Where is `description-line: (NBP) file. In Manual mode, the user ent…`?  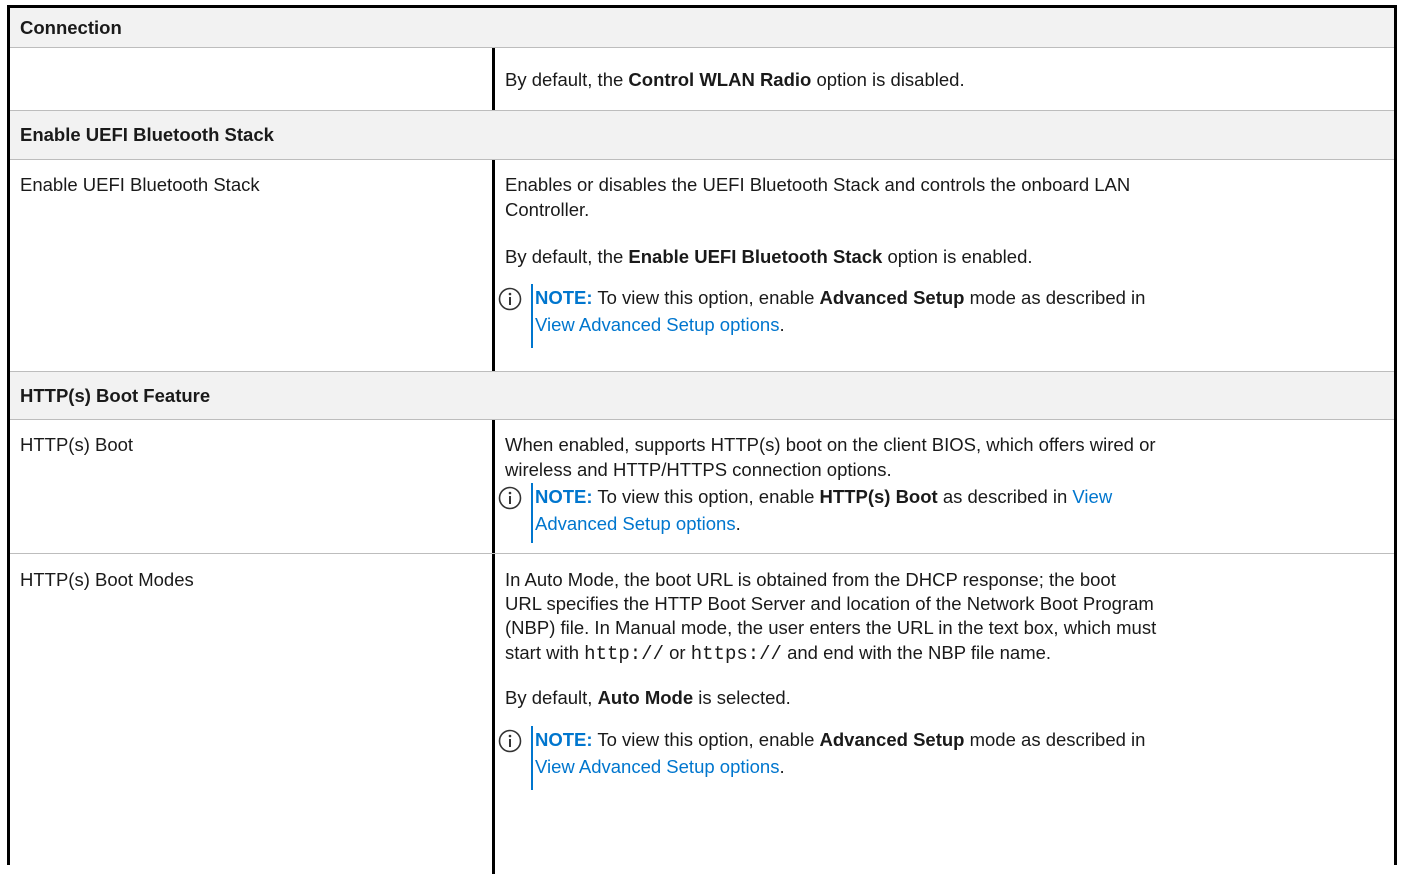
description-line: (NBP) file. In Manual mode, the user ent… is located at coordinates (831, 627).